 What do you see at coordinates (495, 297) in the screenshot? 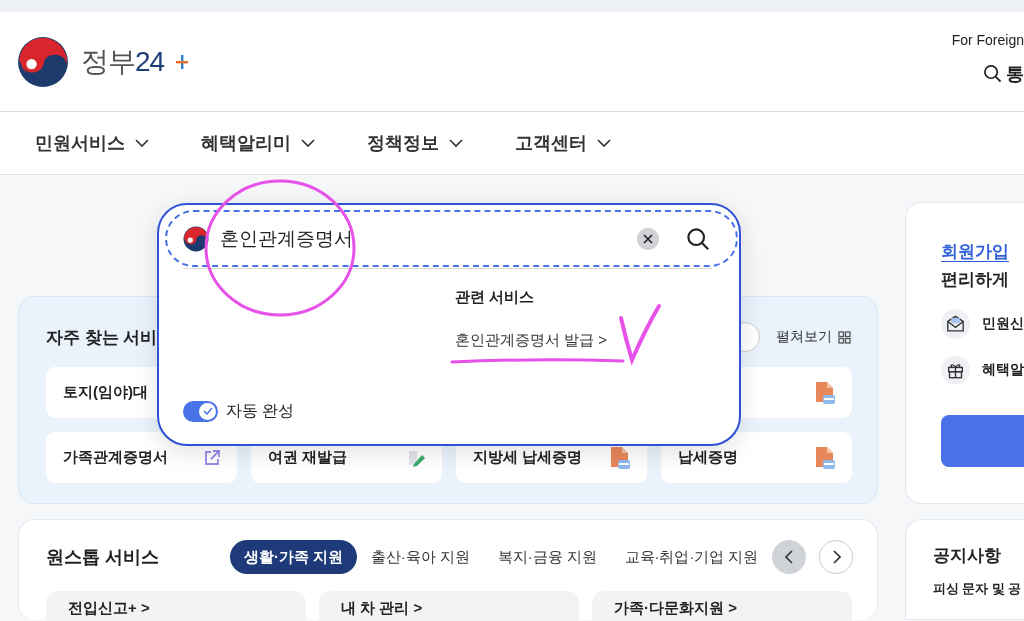
I see `related-heading: 관련 서비스` at bounding box center [495, 297].